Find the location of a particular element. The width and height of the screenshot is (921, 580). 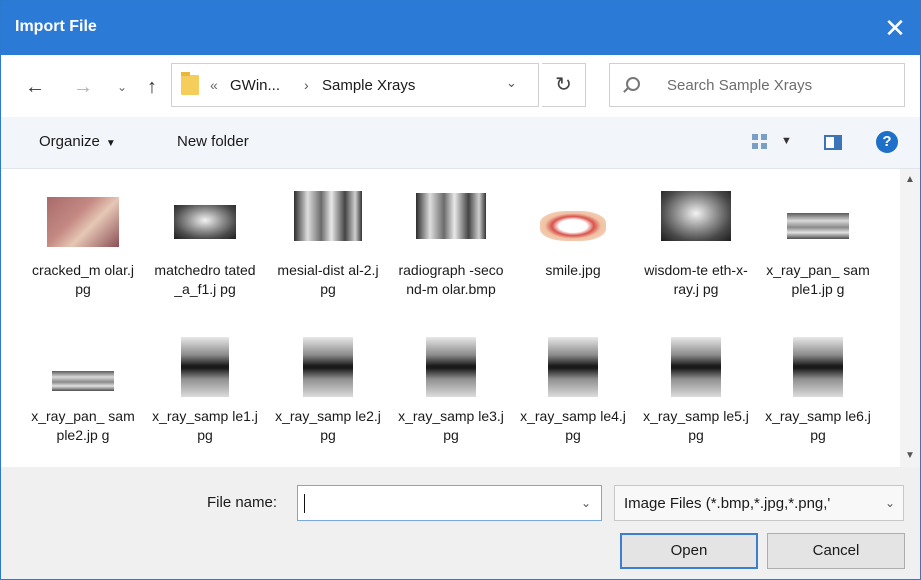

file-item: matchedro tated_a_f1.j pg is located at coordinates (205, 245).